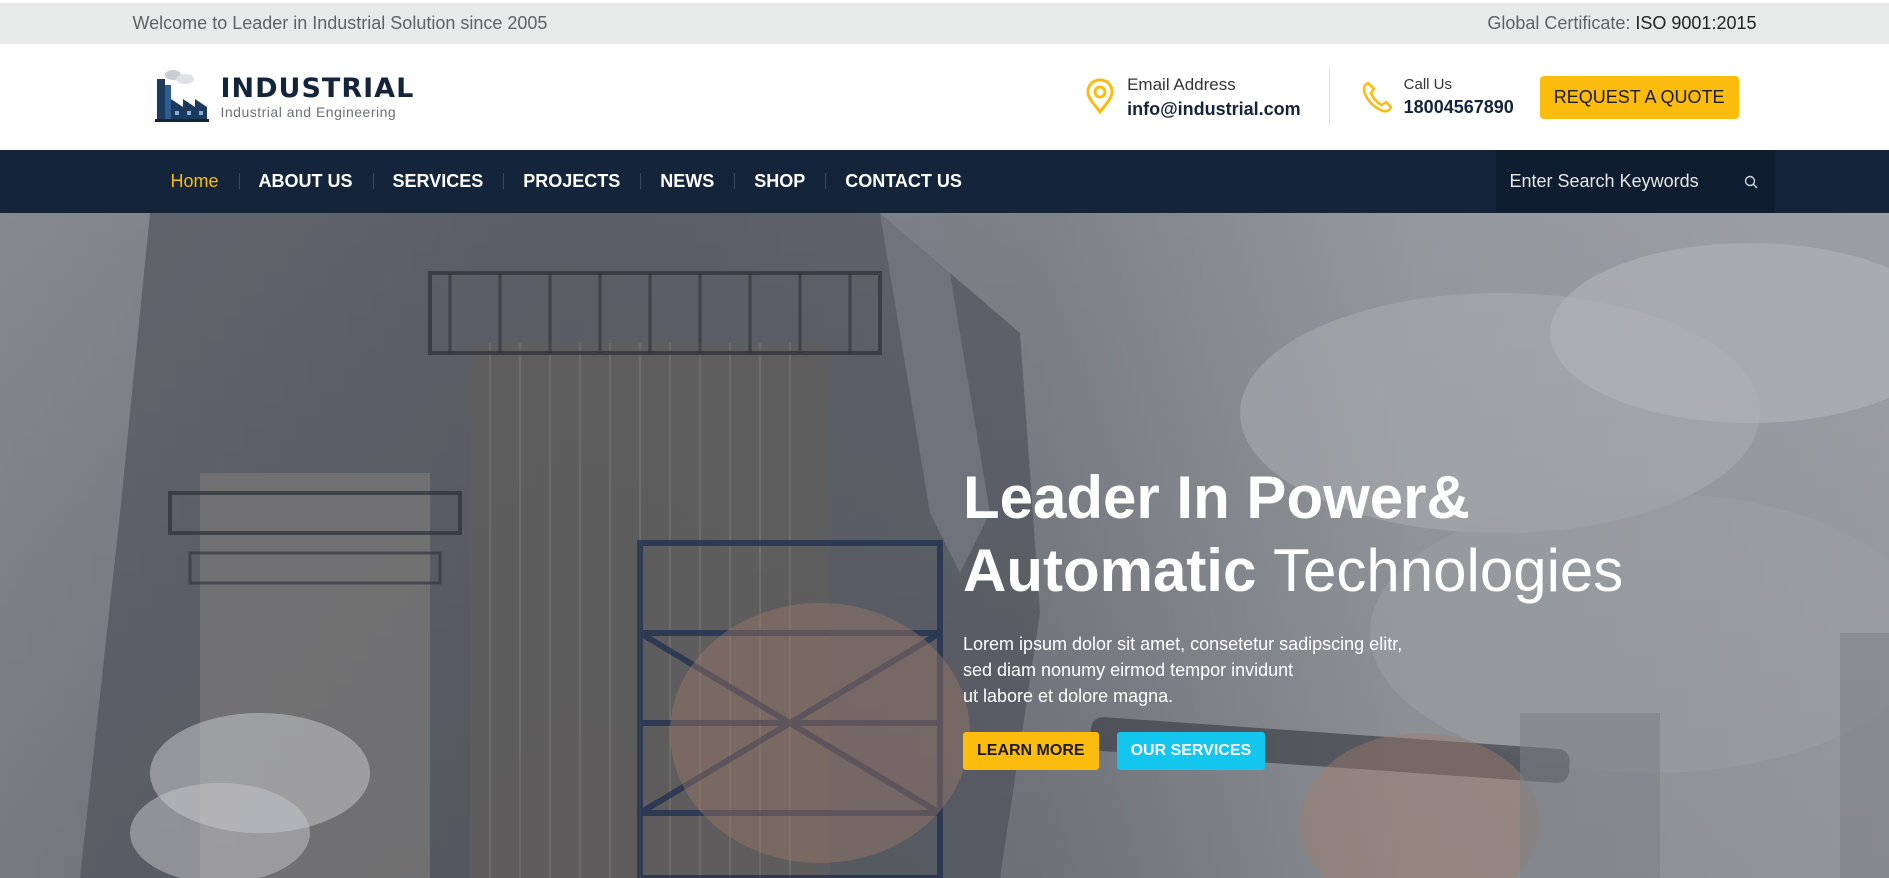 The image size is (1889, 878). Describe the element at coordinates (687, 181) in the screenshot. I see `nav-item-news: NEWS` at that location.